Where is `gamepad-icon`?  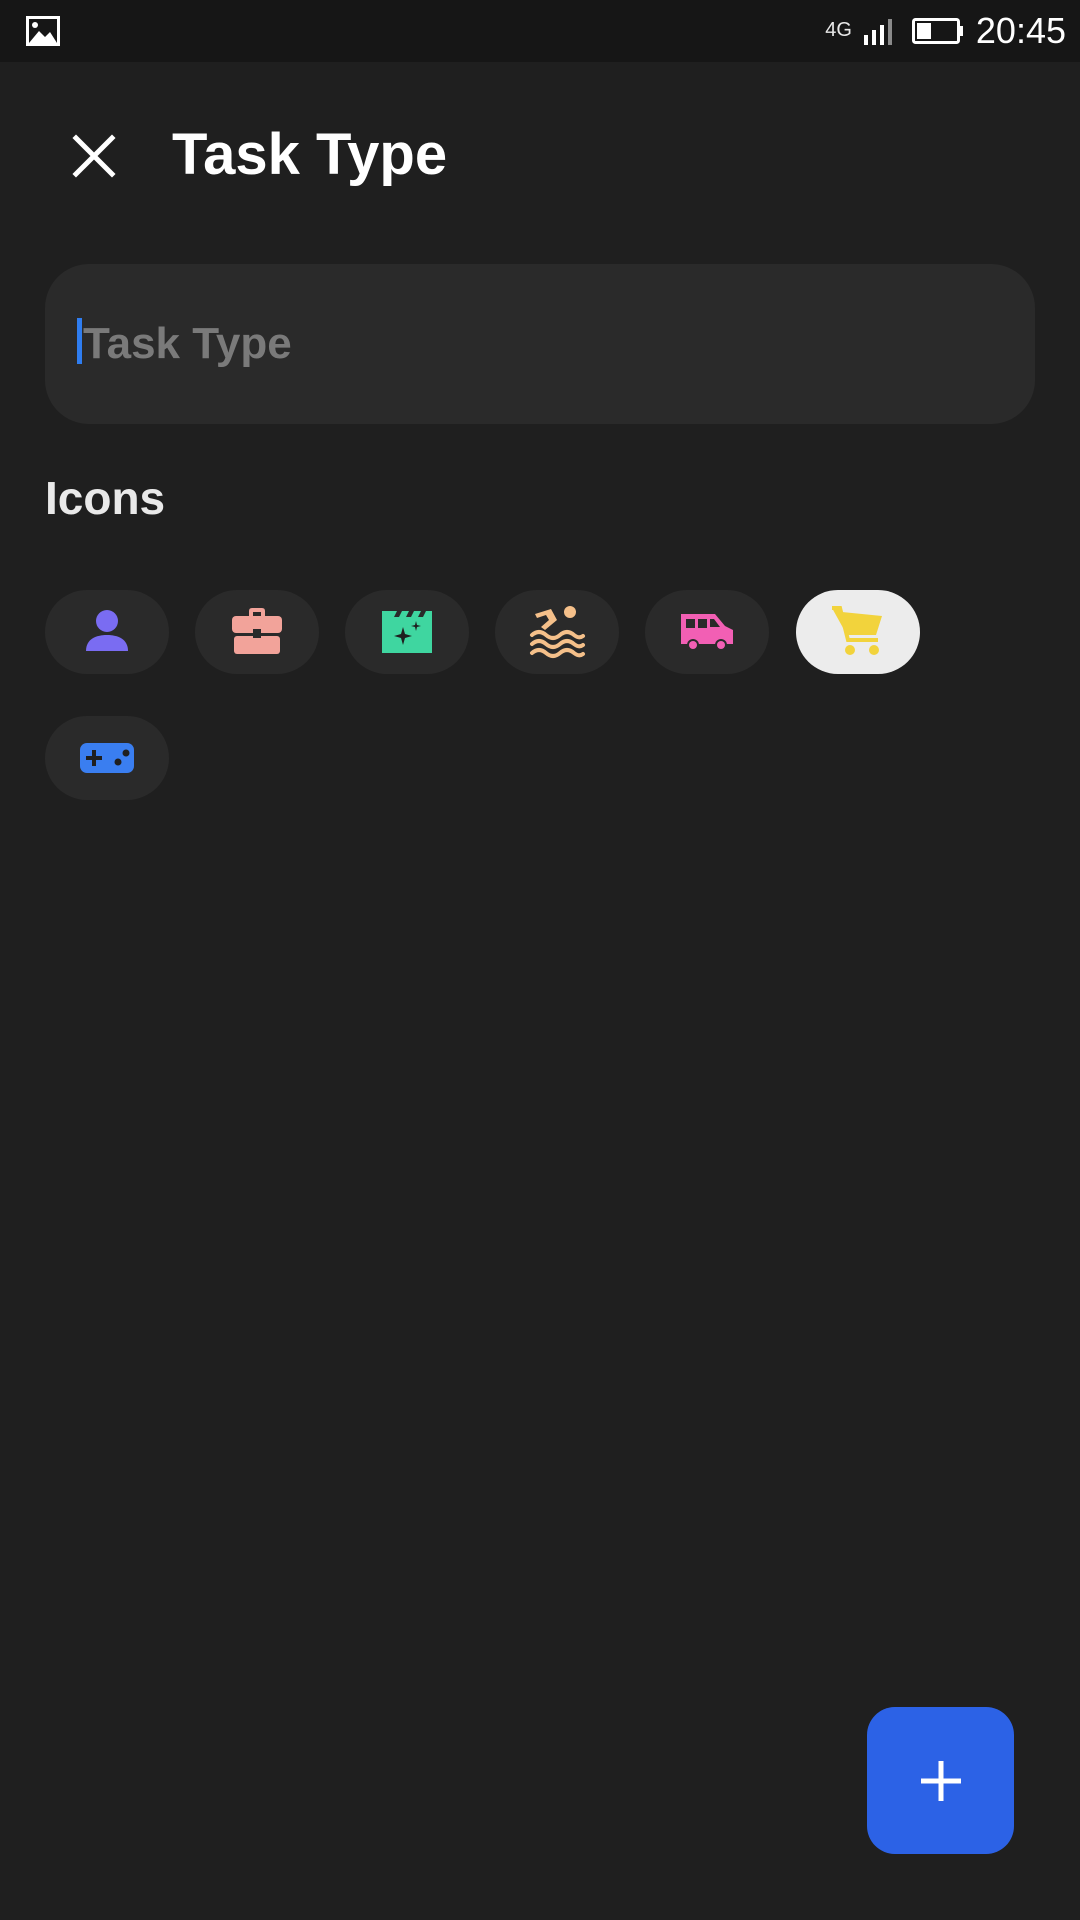
gamepad-icon is located at coordinates (107, 758).